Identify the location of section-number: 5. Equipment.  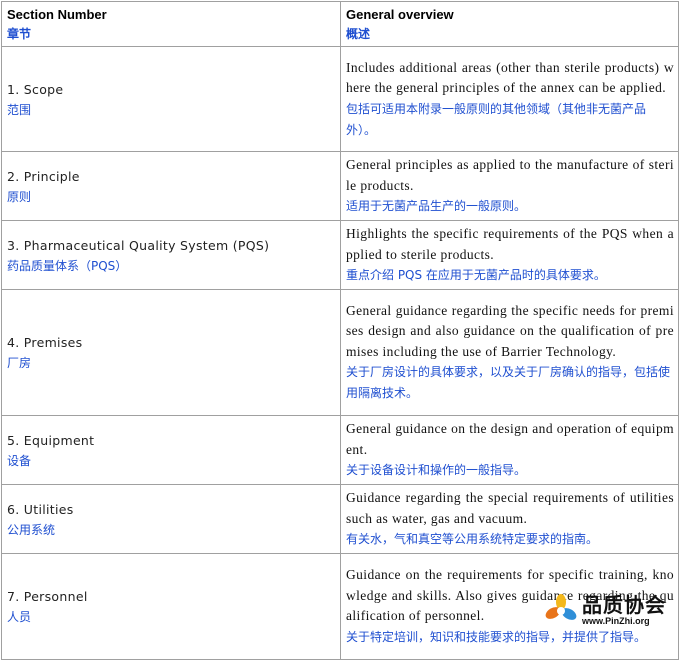
(51, 440).